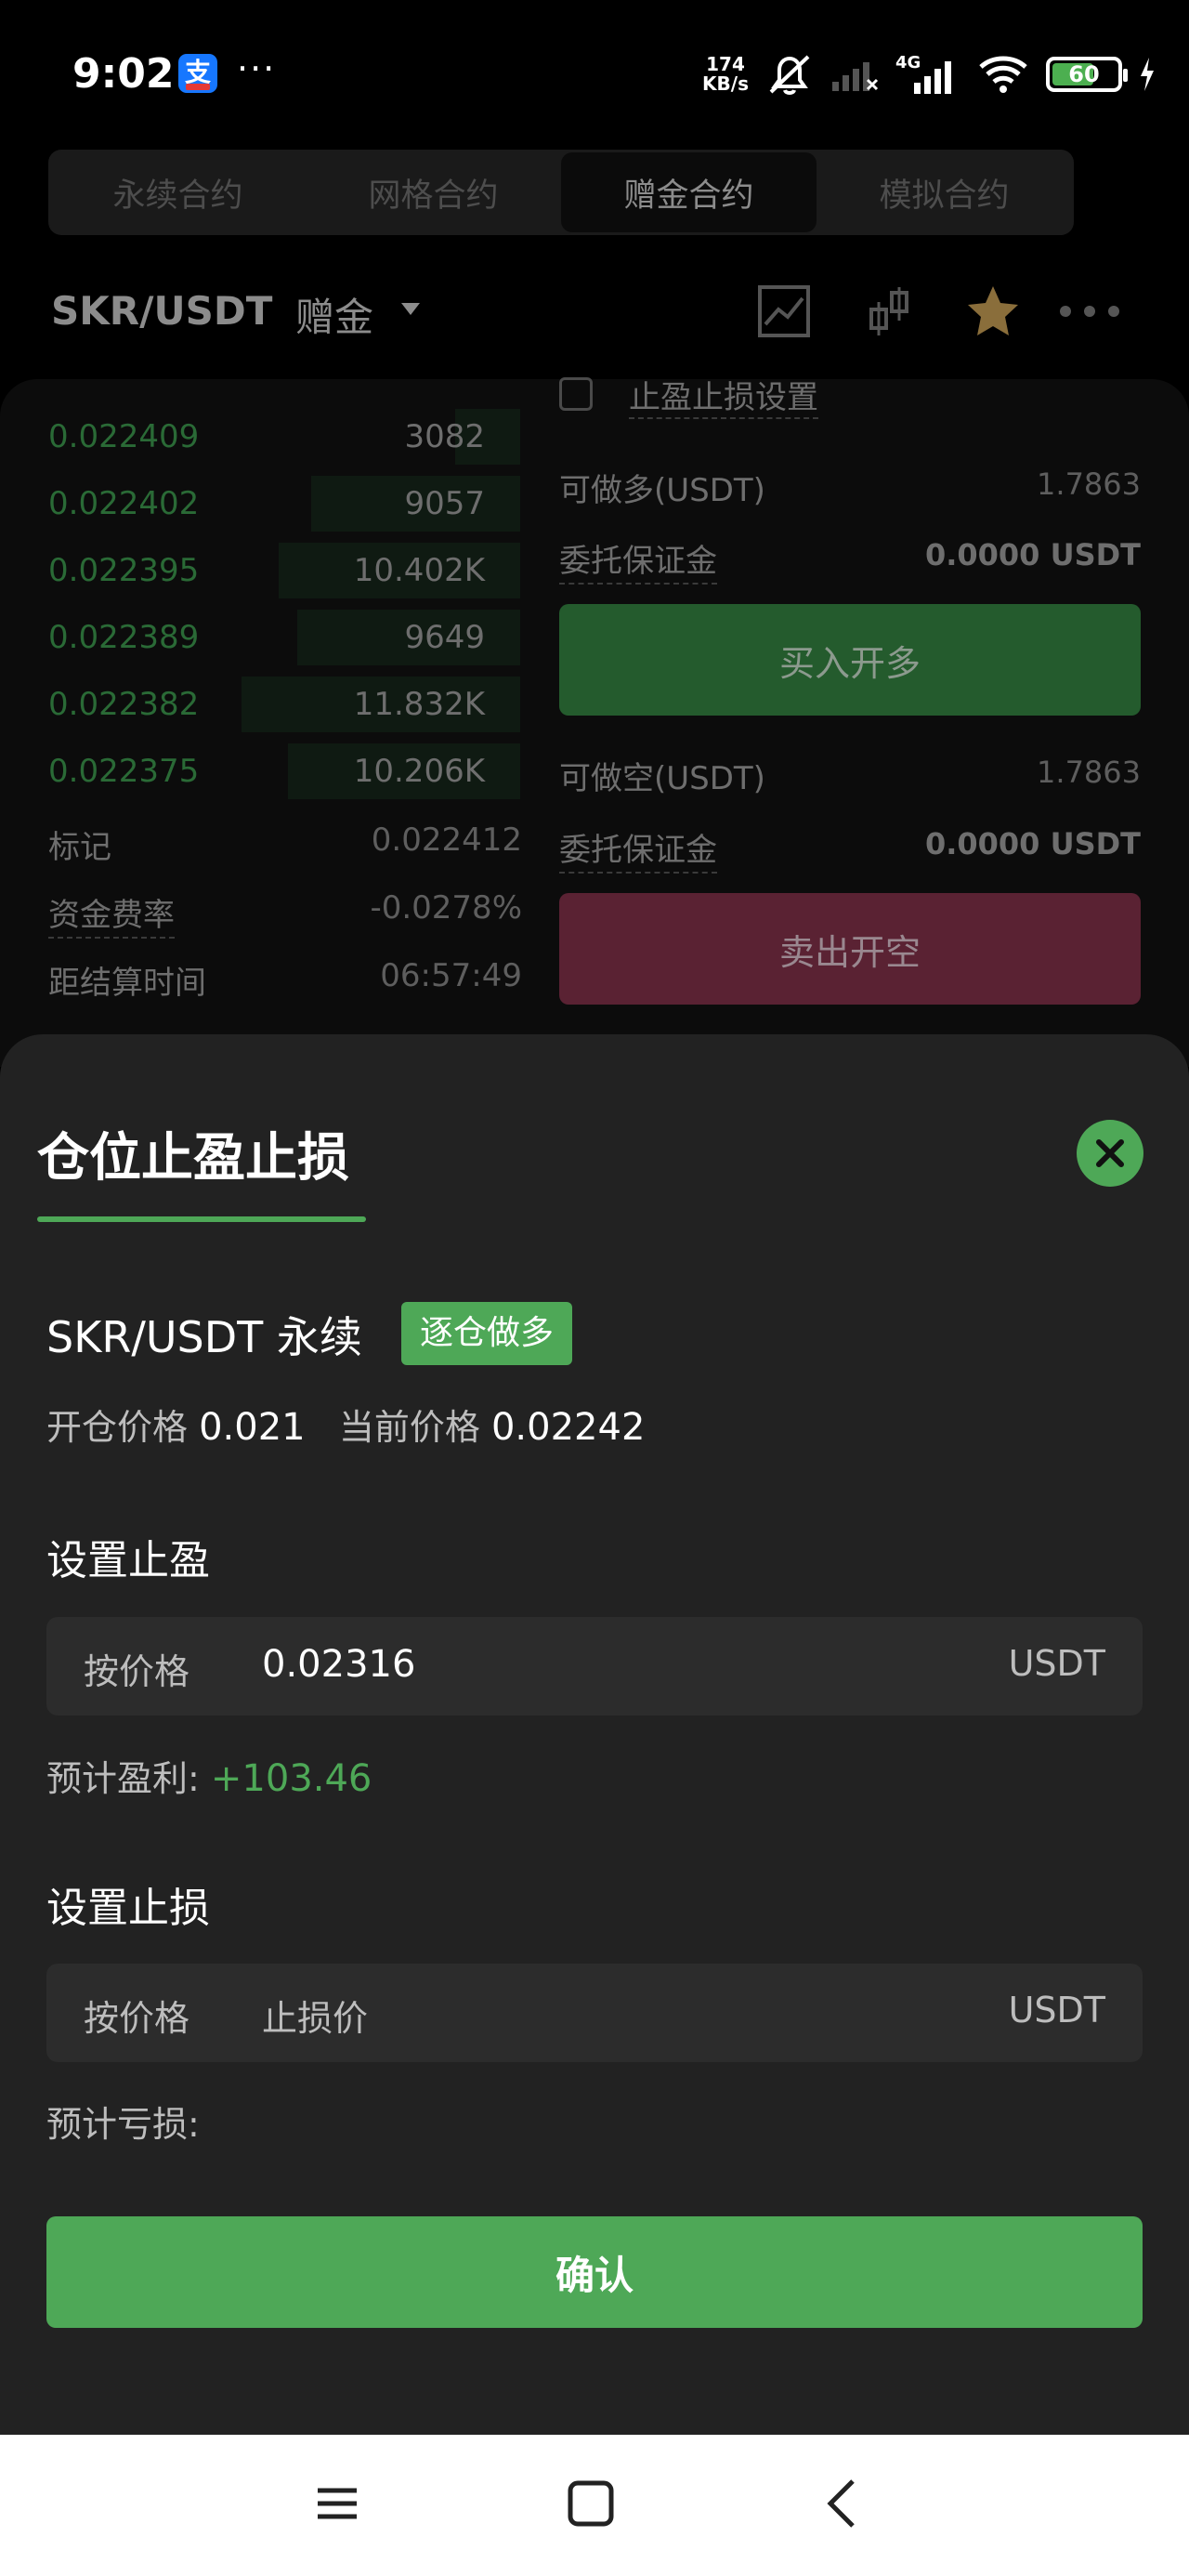  What do you see at coordinates (944, 192) in the screenshot?
I see `tab-demo: 模拟合约` at bounding box center [944, 192].